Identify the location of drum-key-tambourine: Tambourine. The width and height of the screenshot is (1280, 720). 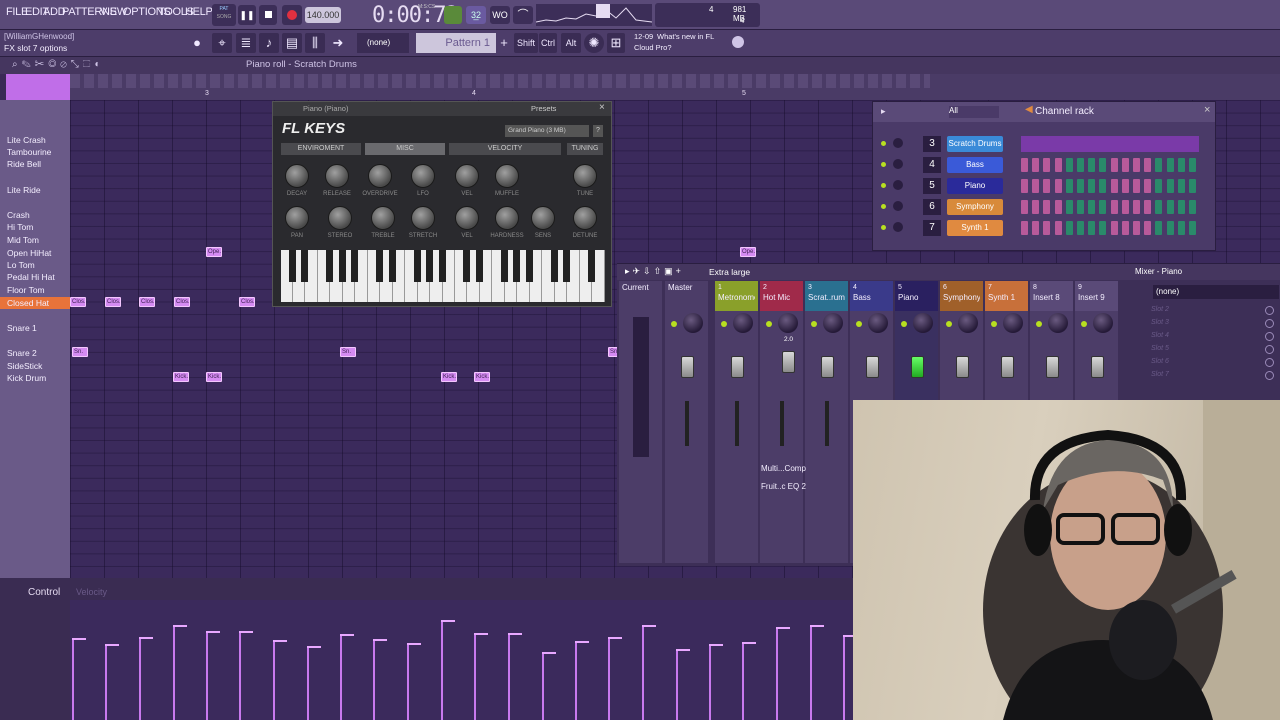
(35, 152).